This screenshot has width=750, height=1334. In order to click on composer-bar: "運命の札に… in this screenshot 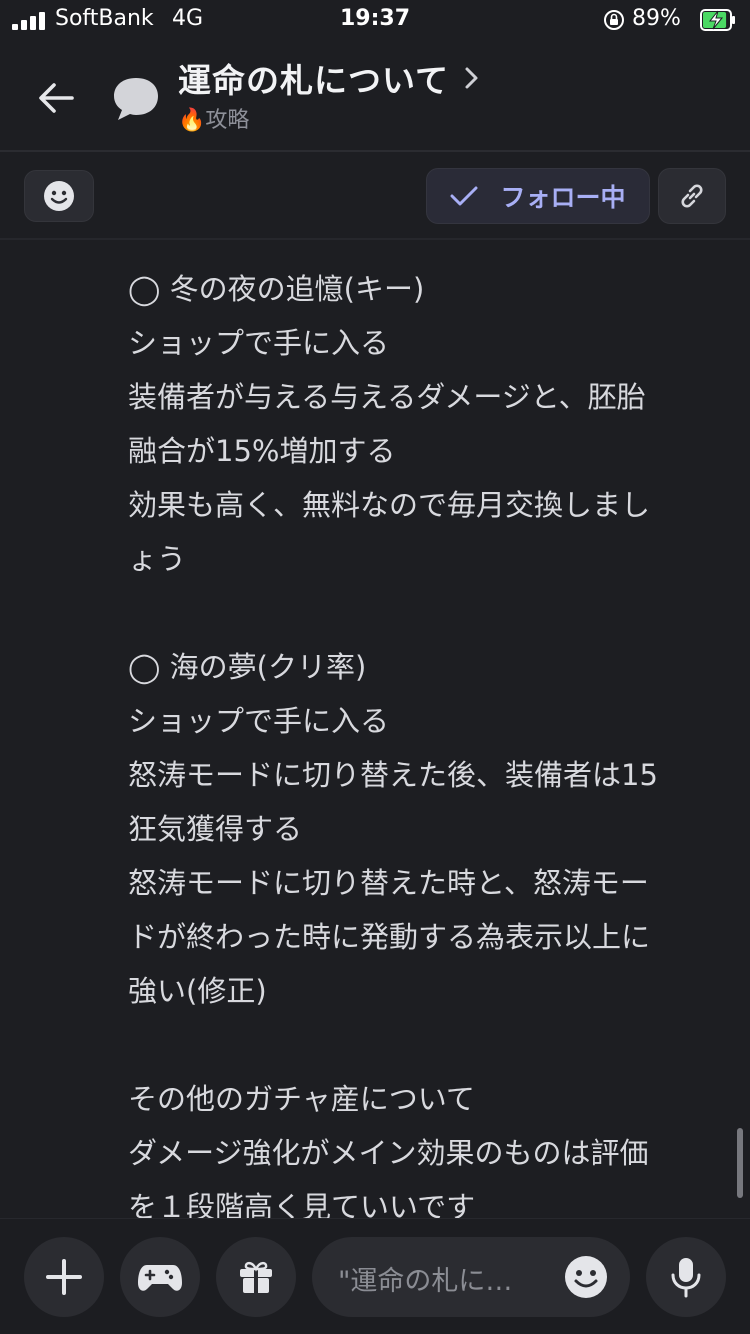, I will do `click(375, 1276)`.